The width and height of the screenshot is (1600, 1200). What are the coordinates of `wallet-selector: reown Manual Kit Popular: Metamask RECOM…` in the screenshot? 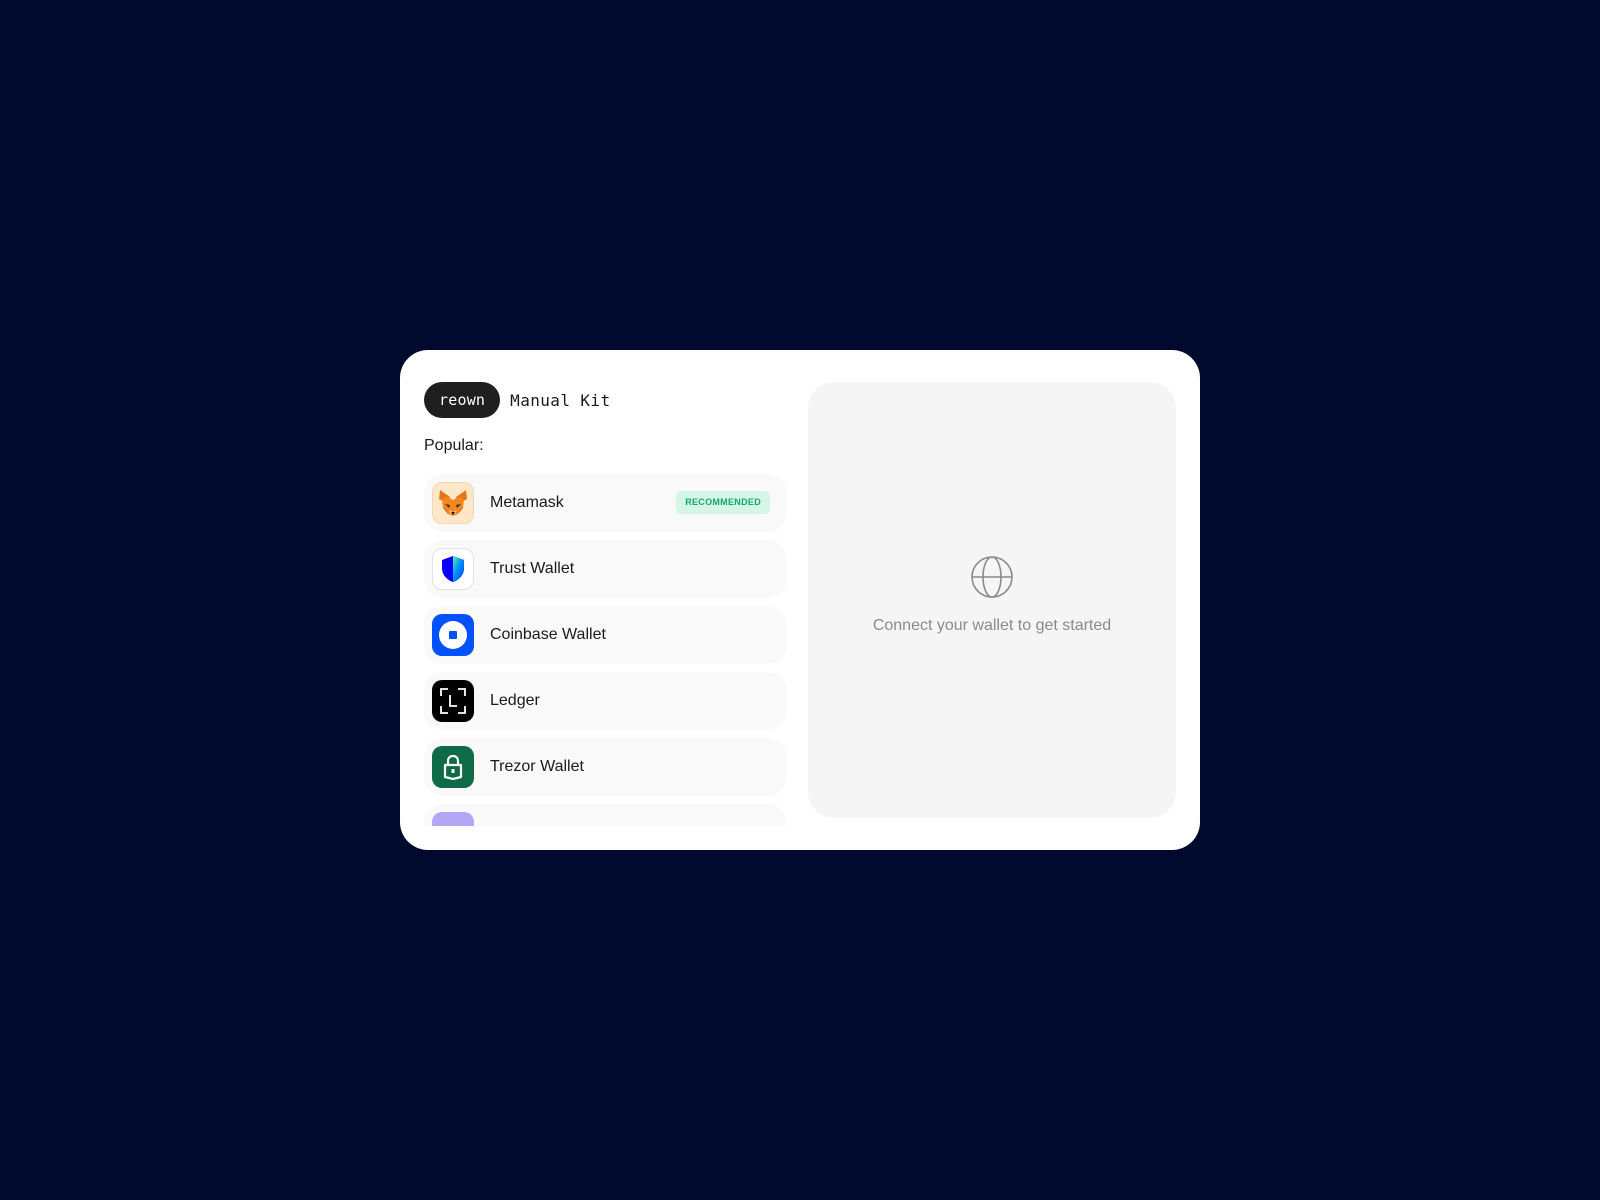 It's located at (605, 604).